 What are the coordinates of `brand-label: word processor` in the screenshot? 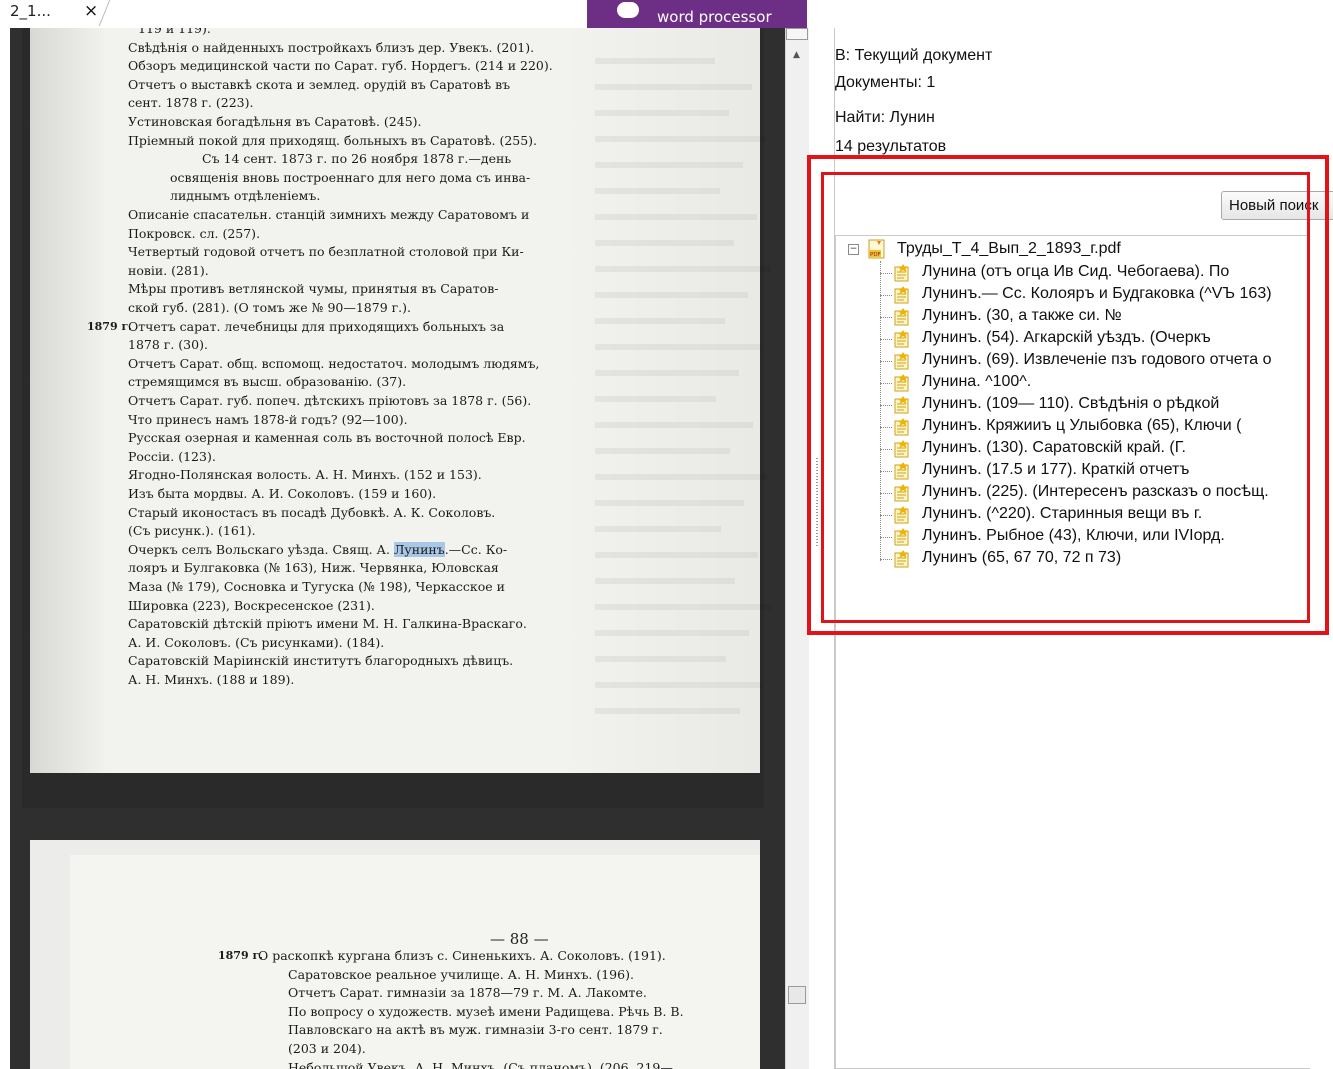 It's located at (714, 17).